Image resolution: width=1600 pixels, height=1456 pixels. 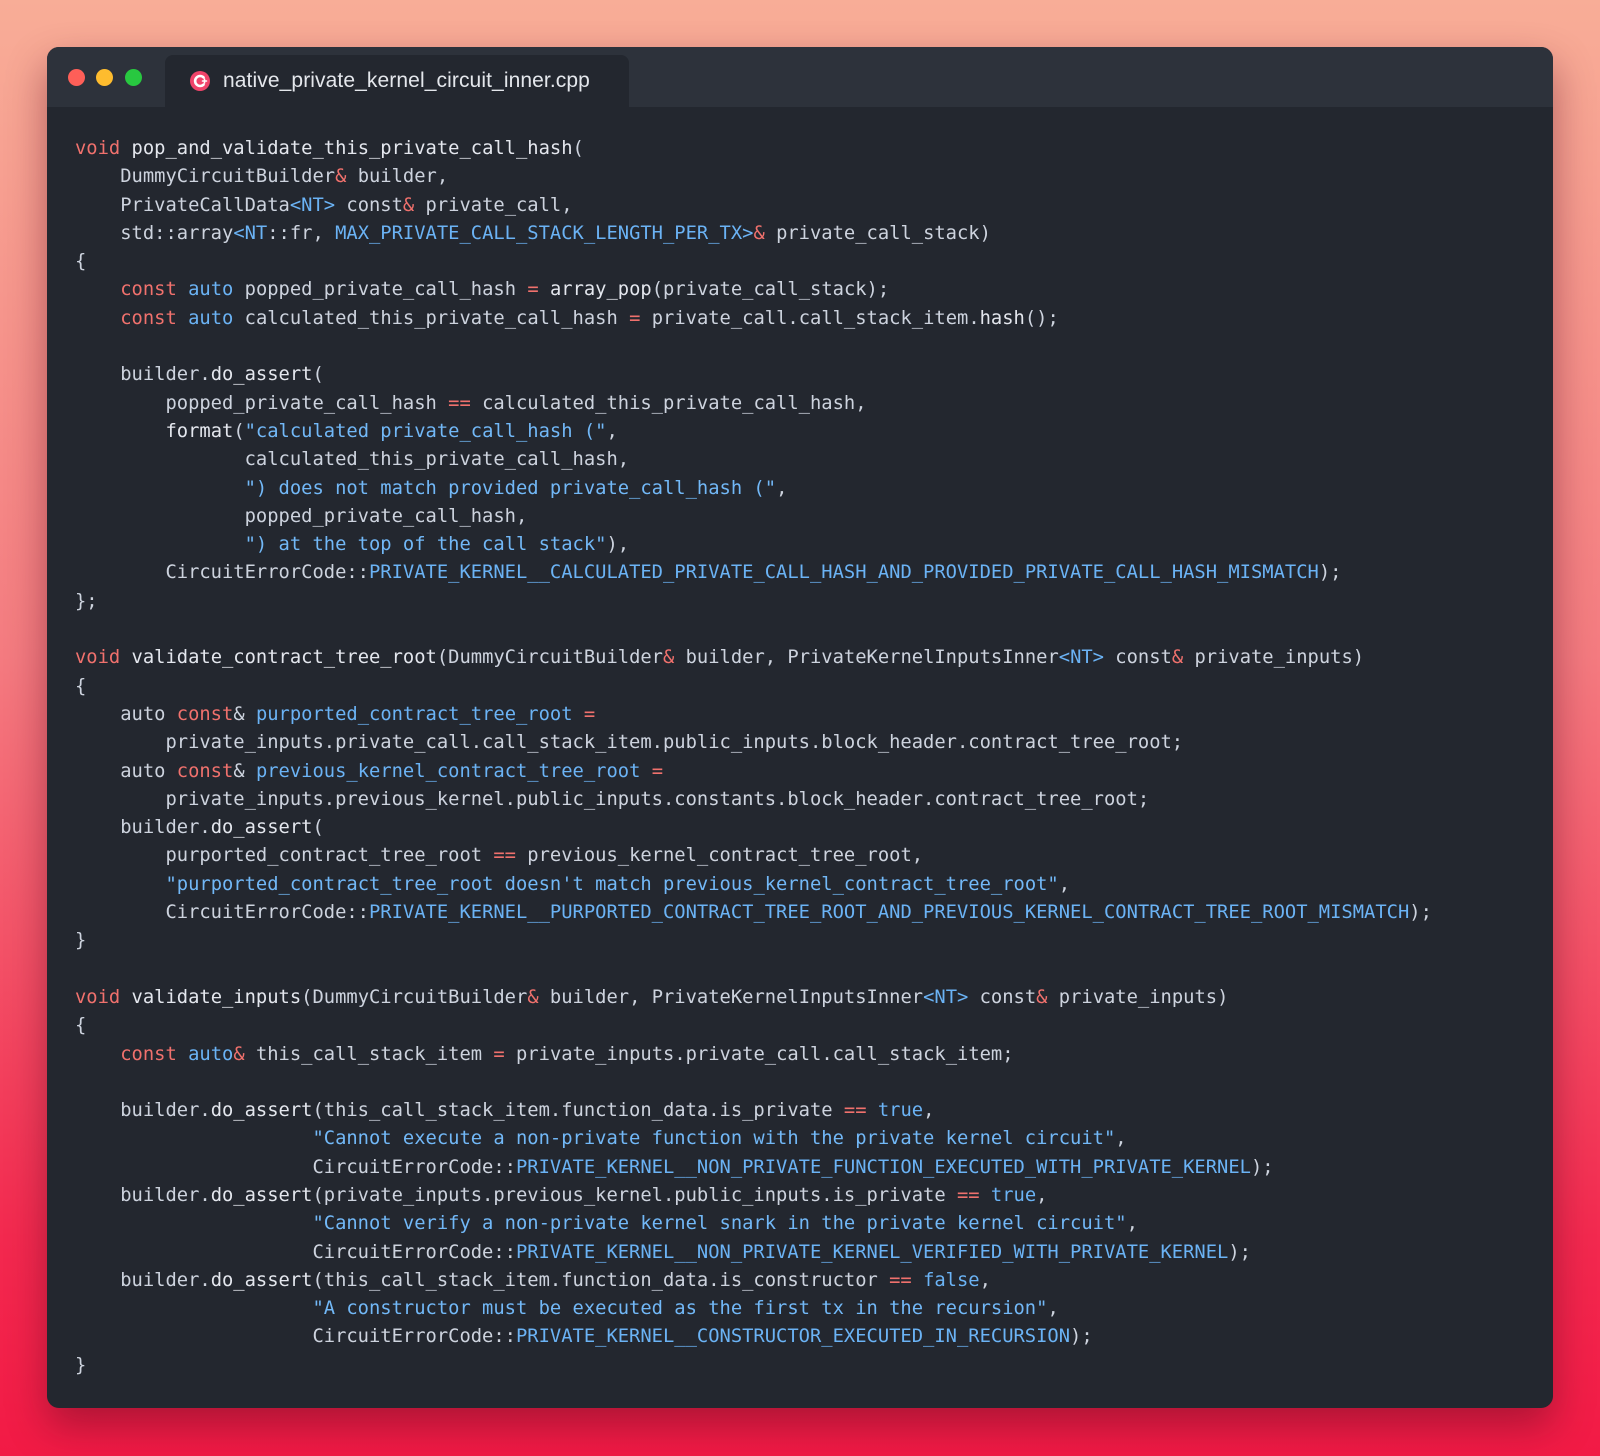 I want to click on code-token: MAX_PRIVATE_CALL_STACK_LENGTH_PER_TX>, so click(x=544, y=233).